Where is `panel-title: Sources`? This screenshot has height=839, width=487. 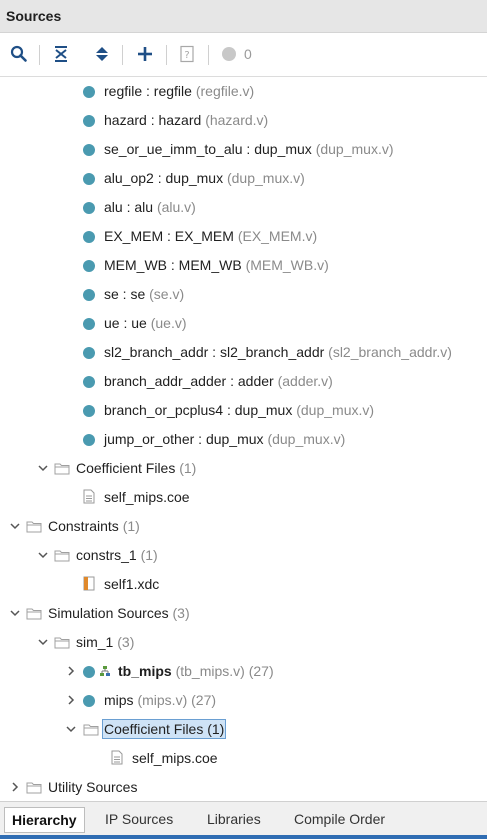 panel-title: Sources is located at coordinates (34, 16).